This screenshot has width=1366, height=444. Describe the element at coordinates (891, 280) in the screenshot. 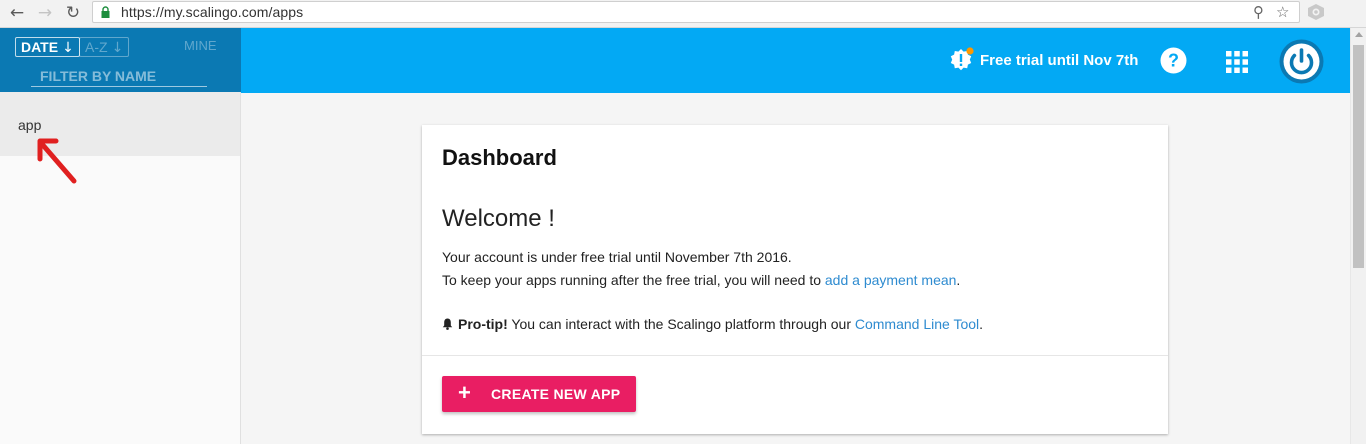

I see `add-payment-link: add a payment mean` at that location.